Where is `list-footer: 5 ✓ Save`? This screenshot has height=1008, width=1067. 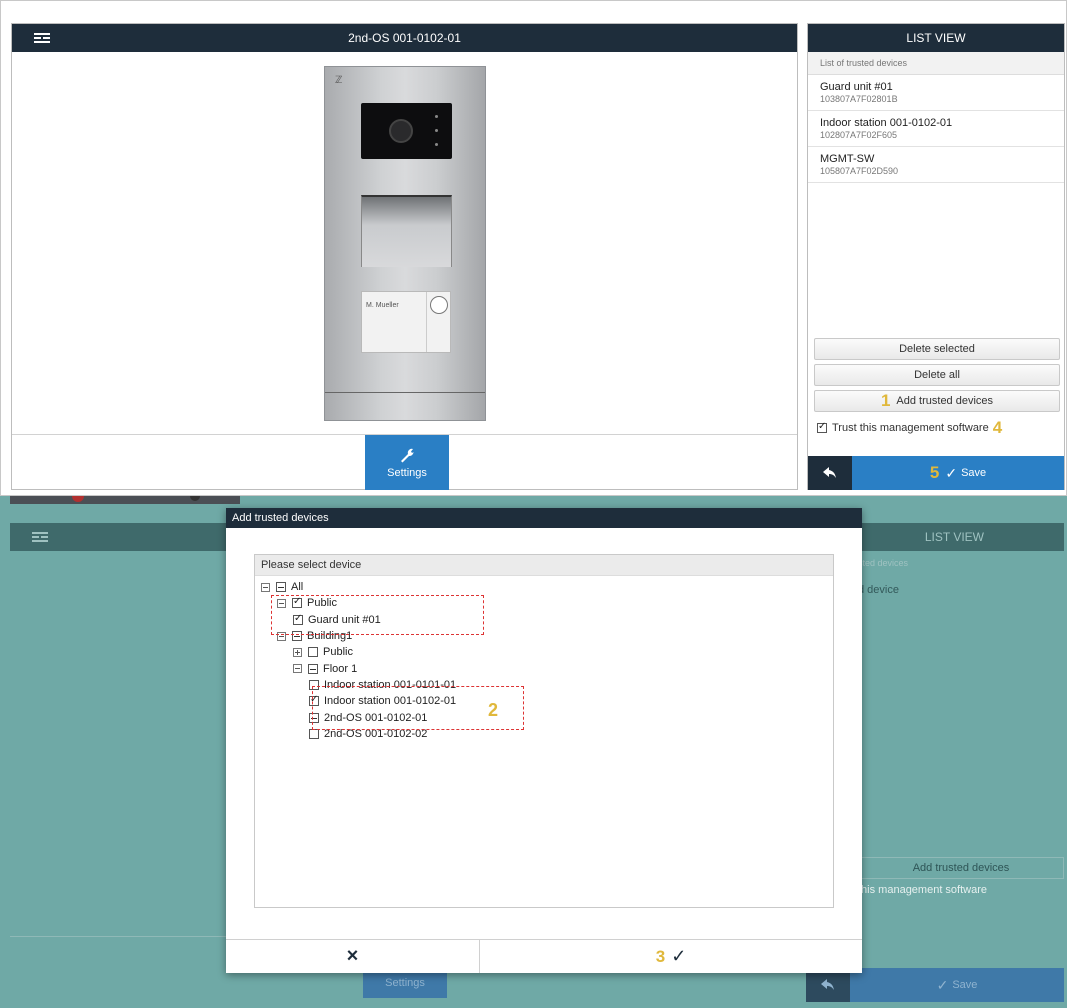
list-footer: 5 ✓ Save is located at coordinates (936, 473).